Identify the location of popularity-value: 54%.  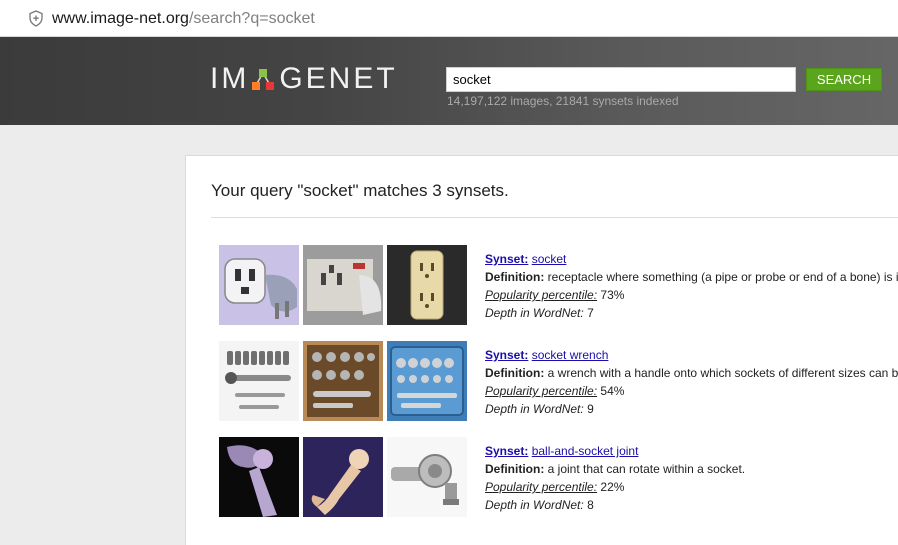
(612, 391).